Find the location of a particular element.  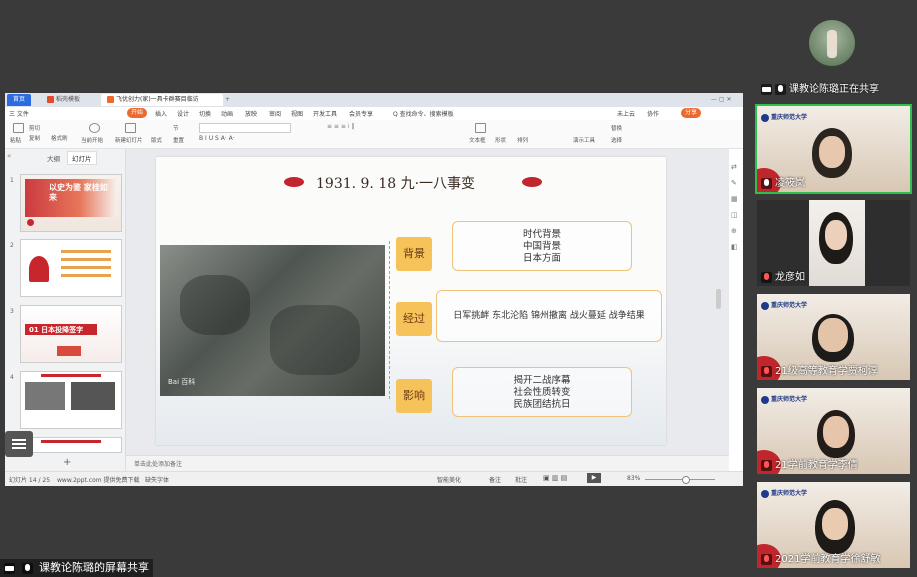

play-icon: ▶ is located at coordinates (594, 478).